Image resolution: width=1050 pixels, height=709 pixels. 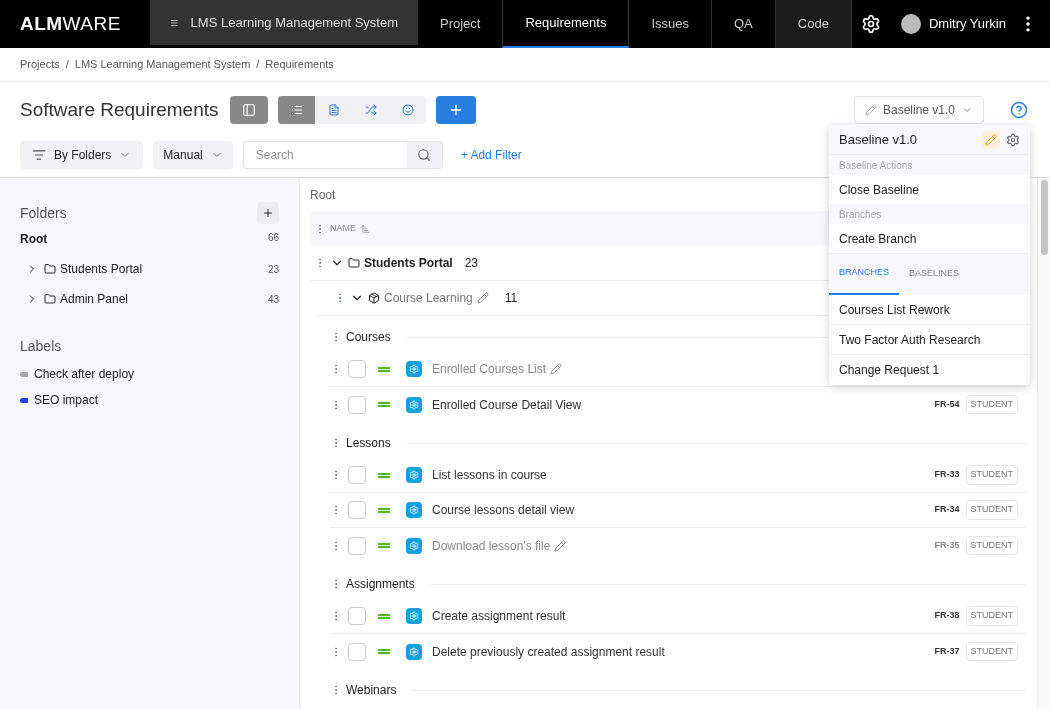 I want to click on shuffle-icon, so click(x=370, y=110).